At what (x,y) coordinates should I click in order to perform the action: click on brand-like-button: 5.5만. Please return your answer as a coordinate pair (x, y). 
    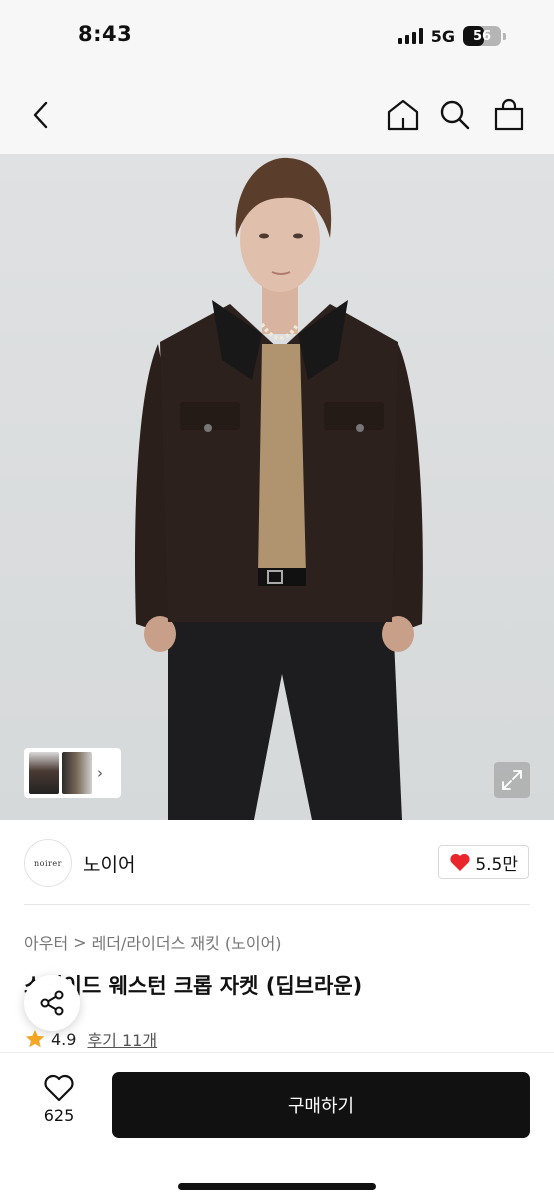
    Looking at the image, I should click on (483, 862).